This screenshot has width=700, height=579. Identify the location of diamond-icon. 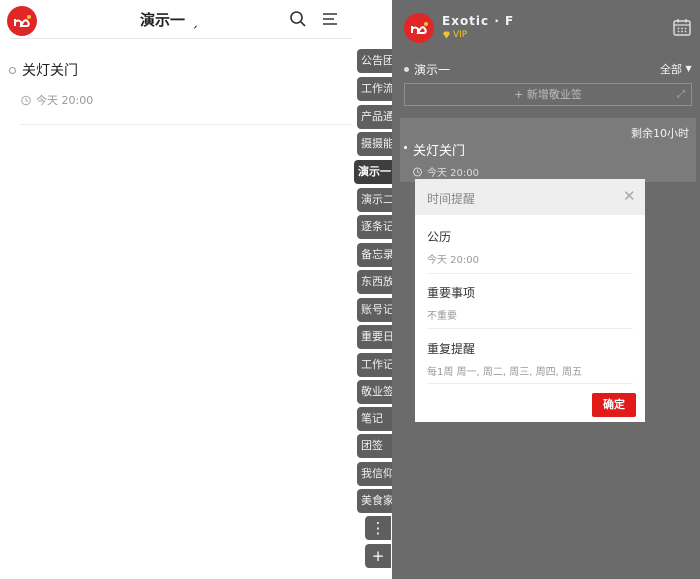
(446, 35).